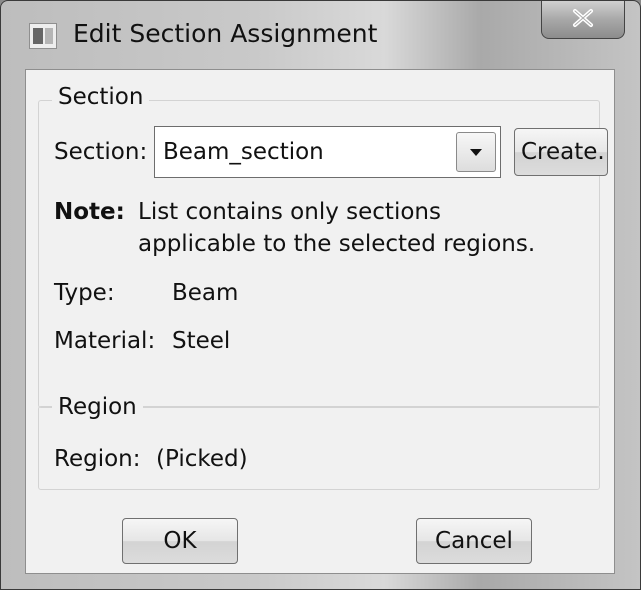 This screenshot has height=590, width=641. I want to click on close-button, so click(583, 20).